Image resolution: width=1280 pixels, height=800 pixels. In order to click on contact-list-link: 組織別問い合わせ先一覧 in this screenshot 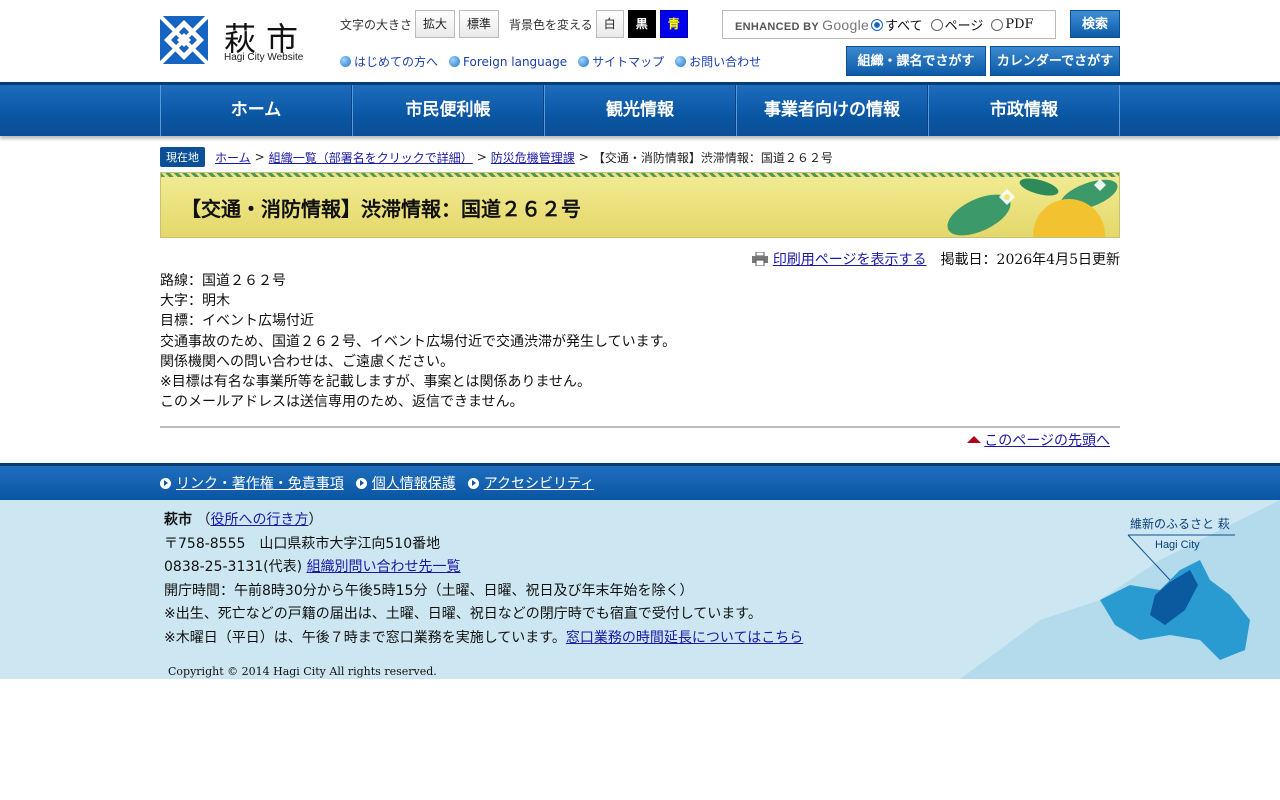, I will do `click(384, 567)`.